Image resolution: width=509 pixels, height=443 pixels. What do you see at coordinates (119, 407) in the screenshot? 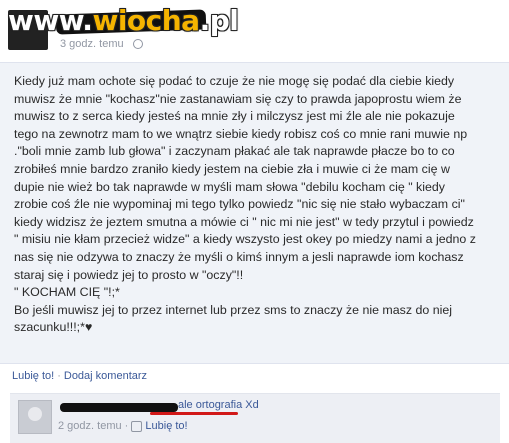
I see `redacted-commenter-name` at bounding box center [119, 407].